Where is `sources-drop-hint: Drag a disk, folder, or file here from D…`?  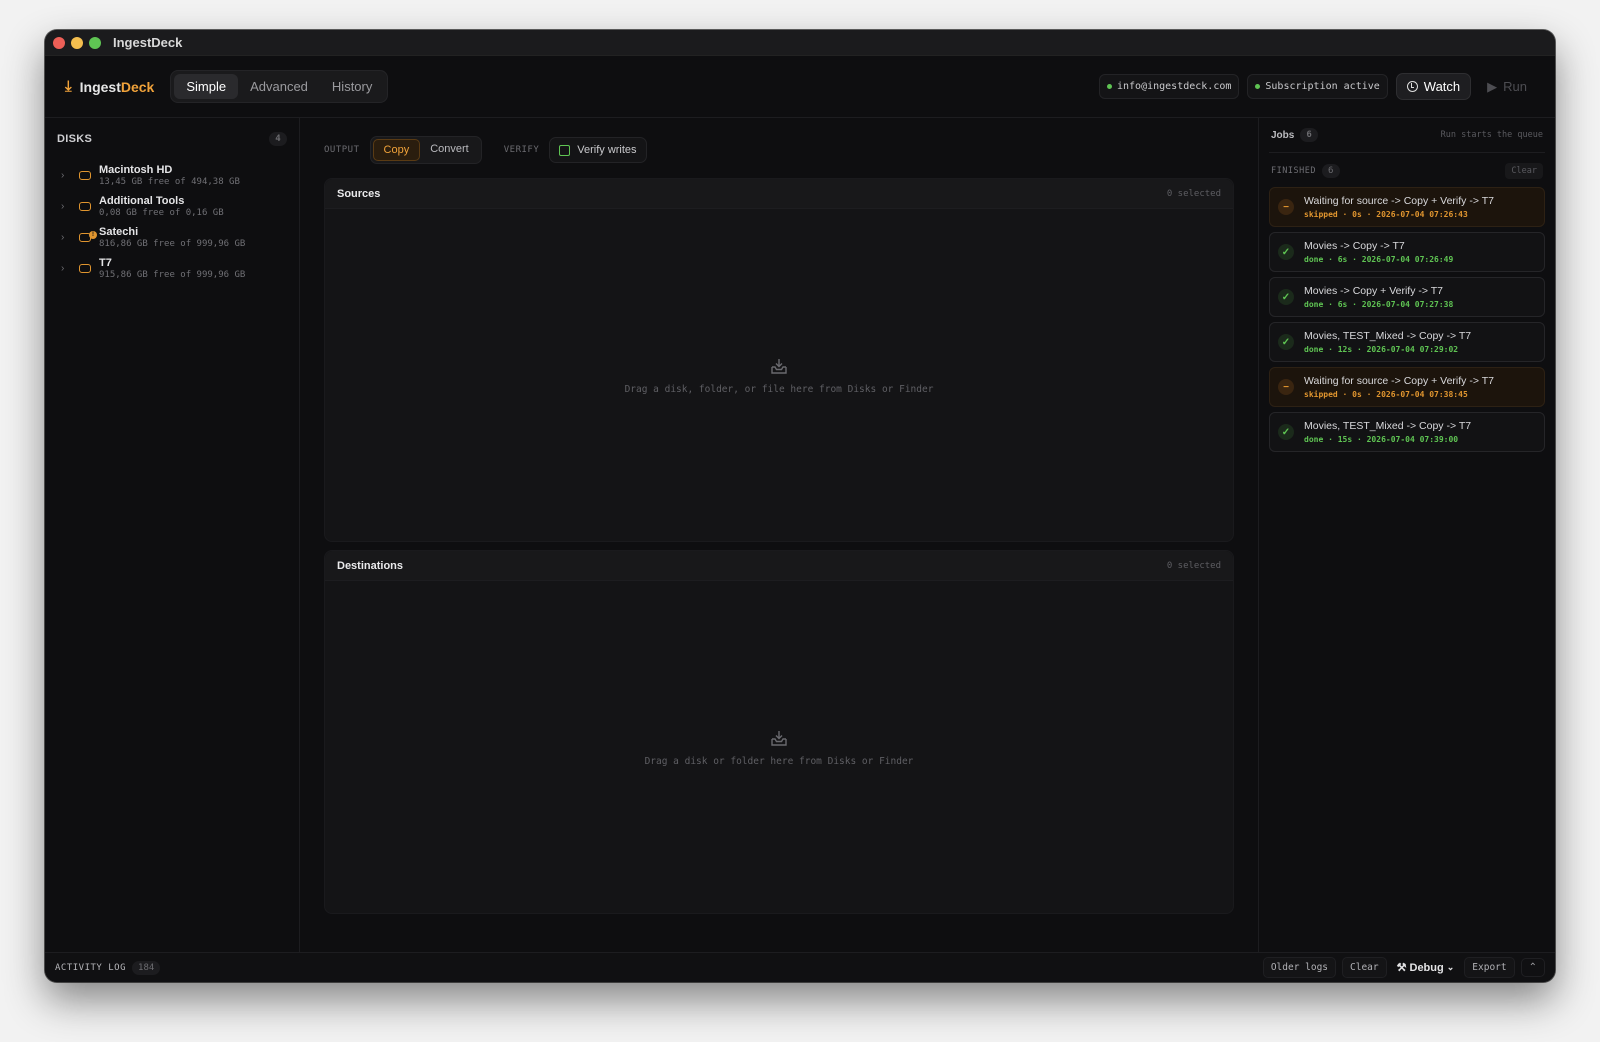
sources-drop-hint: Drag a disk, folder, or file here from D… is located at coordinates (779, 389).